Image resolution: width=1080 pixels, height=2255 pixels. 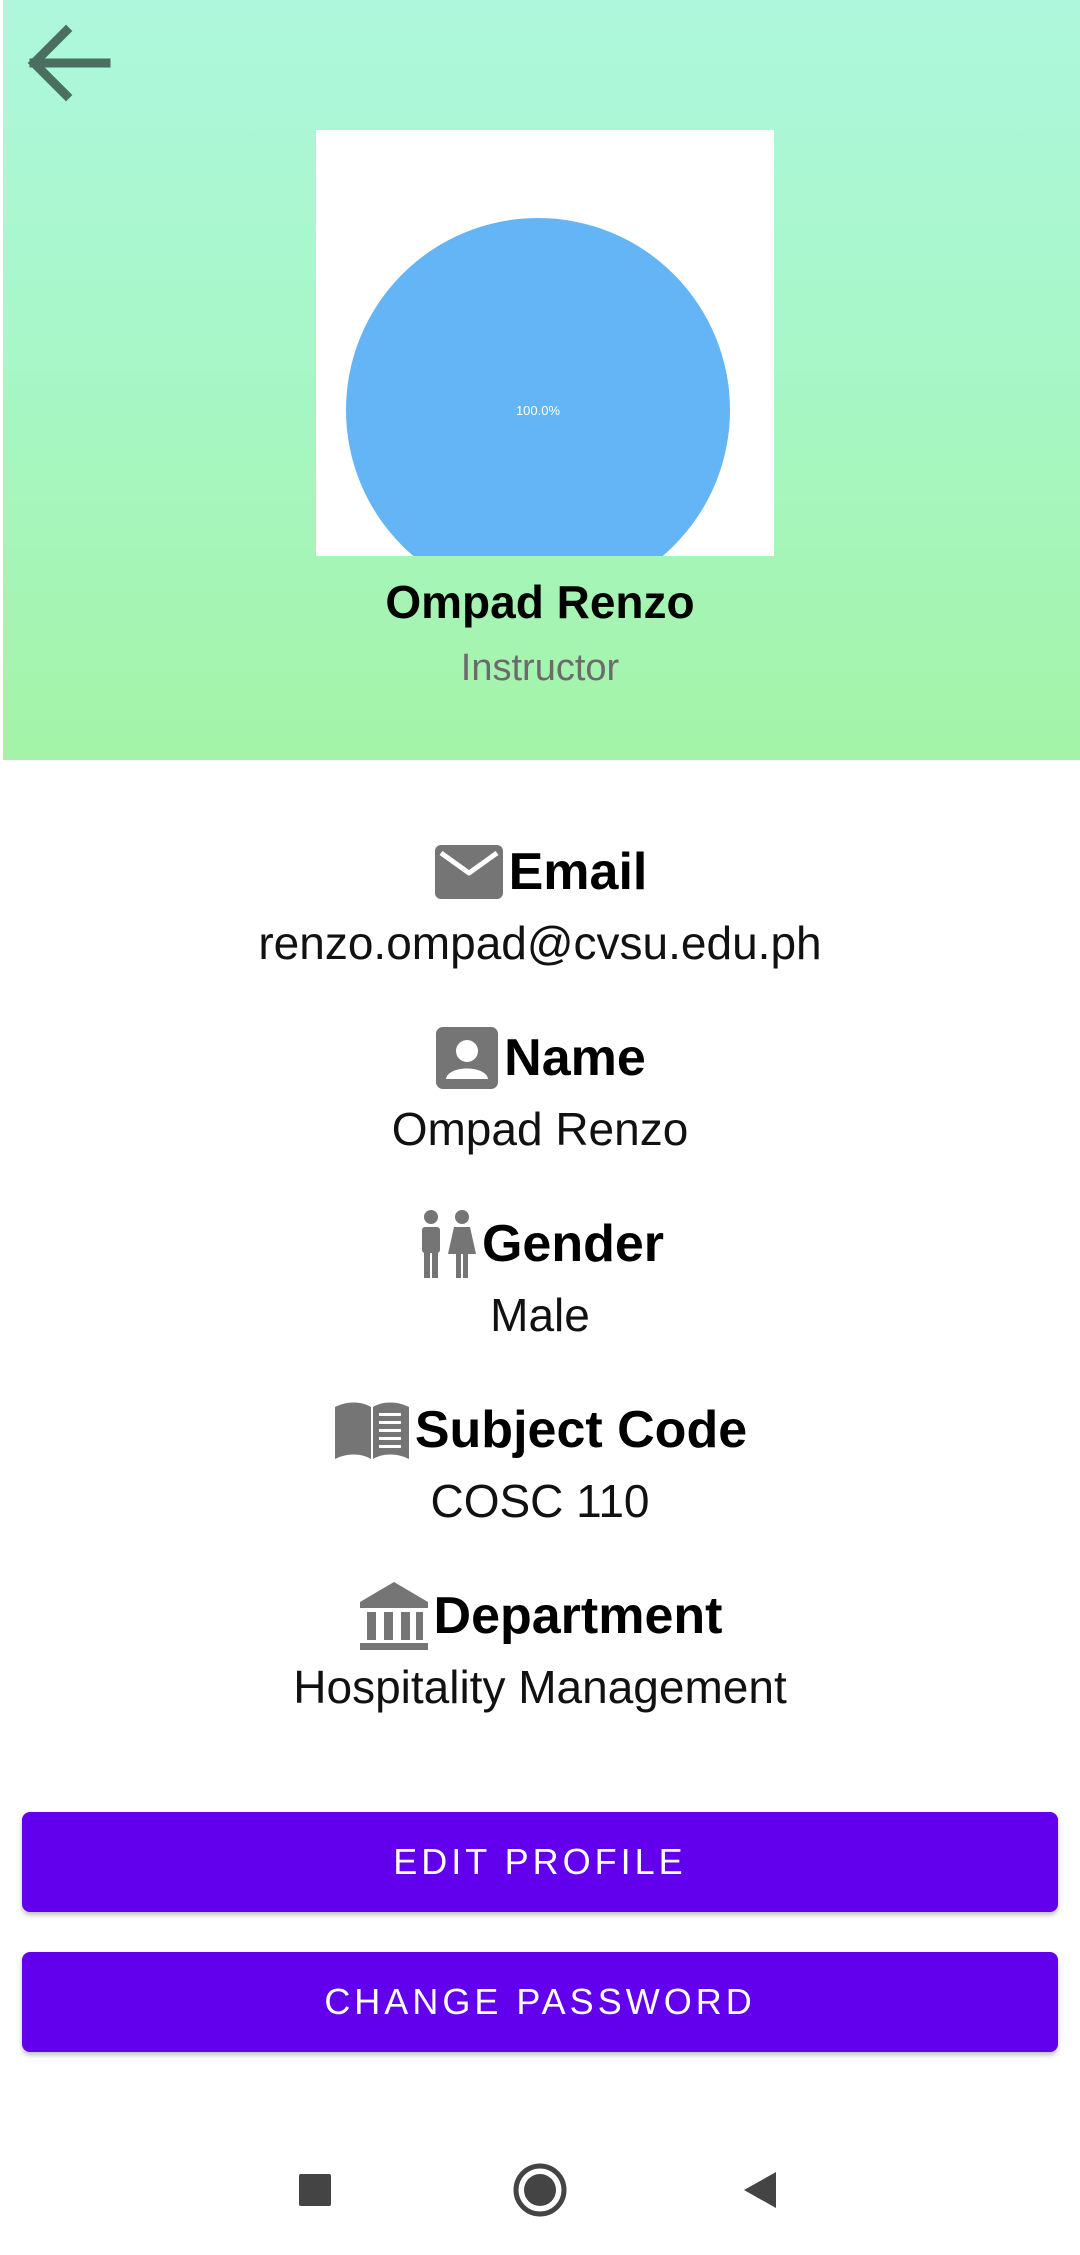 I want to click on mail-icon, so click(x=469, y=872).